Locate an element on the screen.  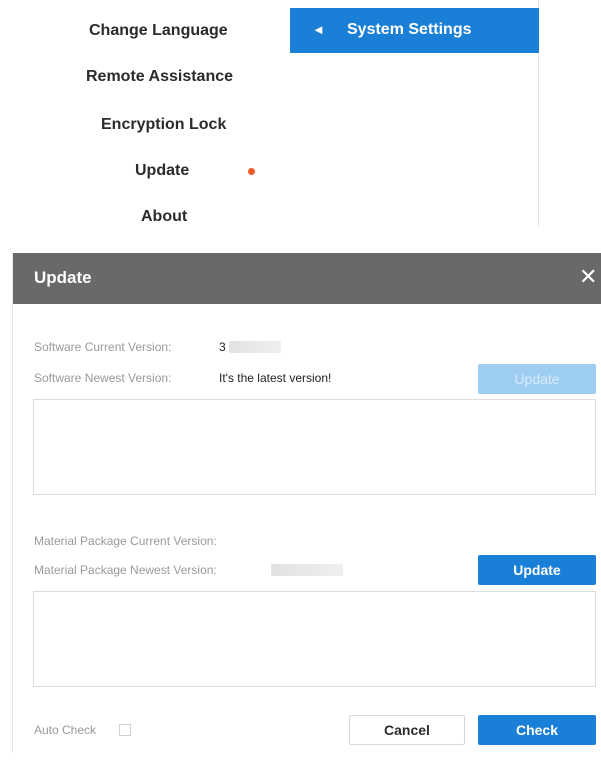
menu-item-about: About is located at coordinates (165, 217).